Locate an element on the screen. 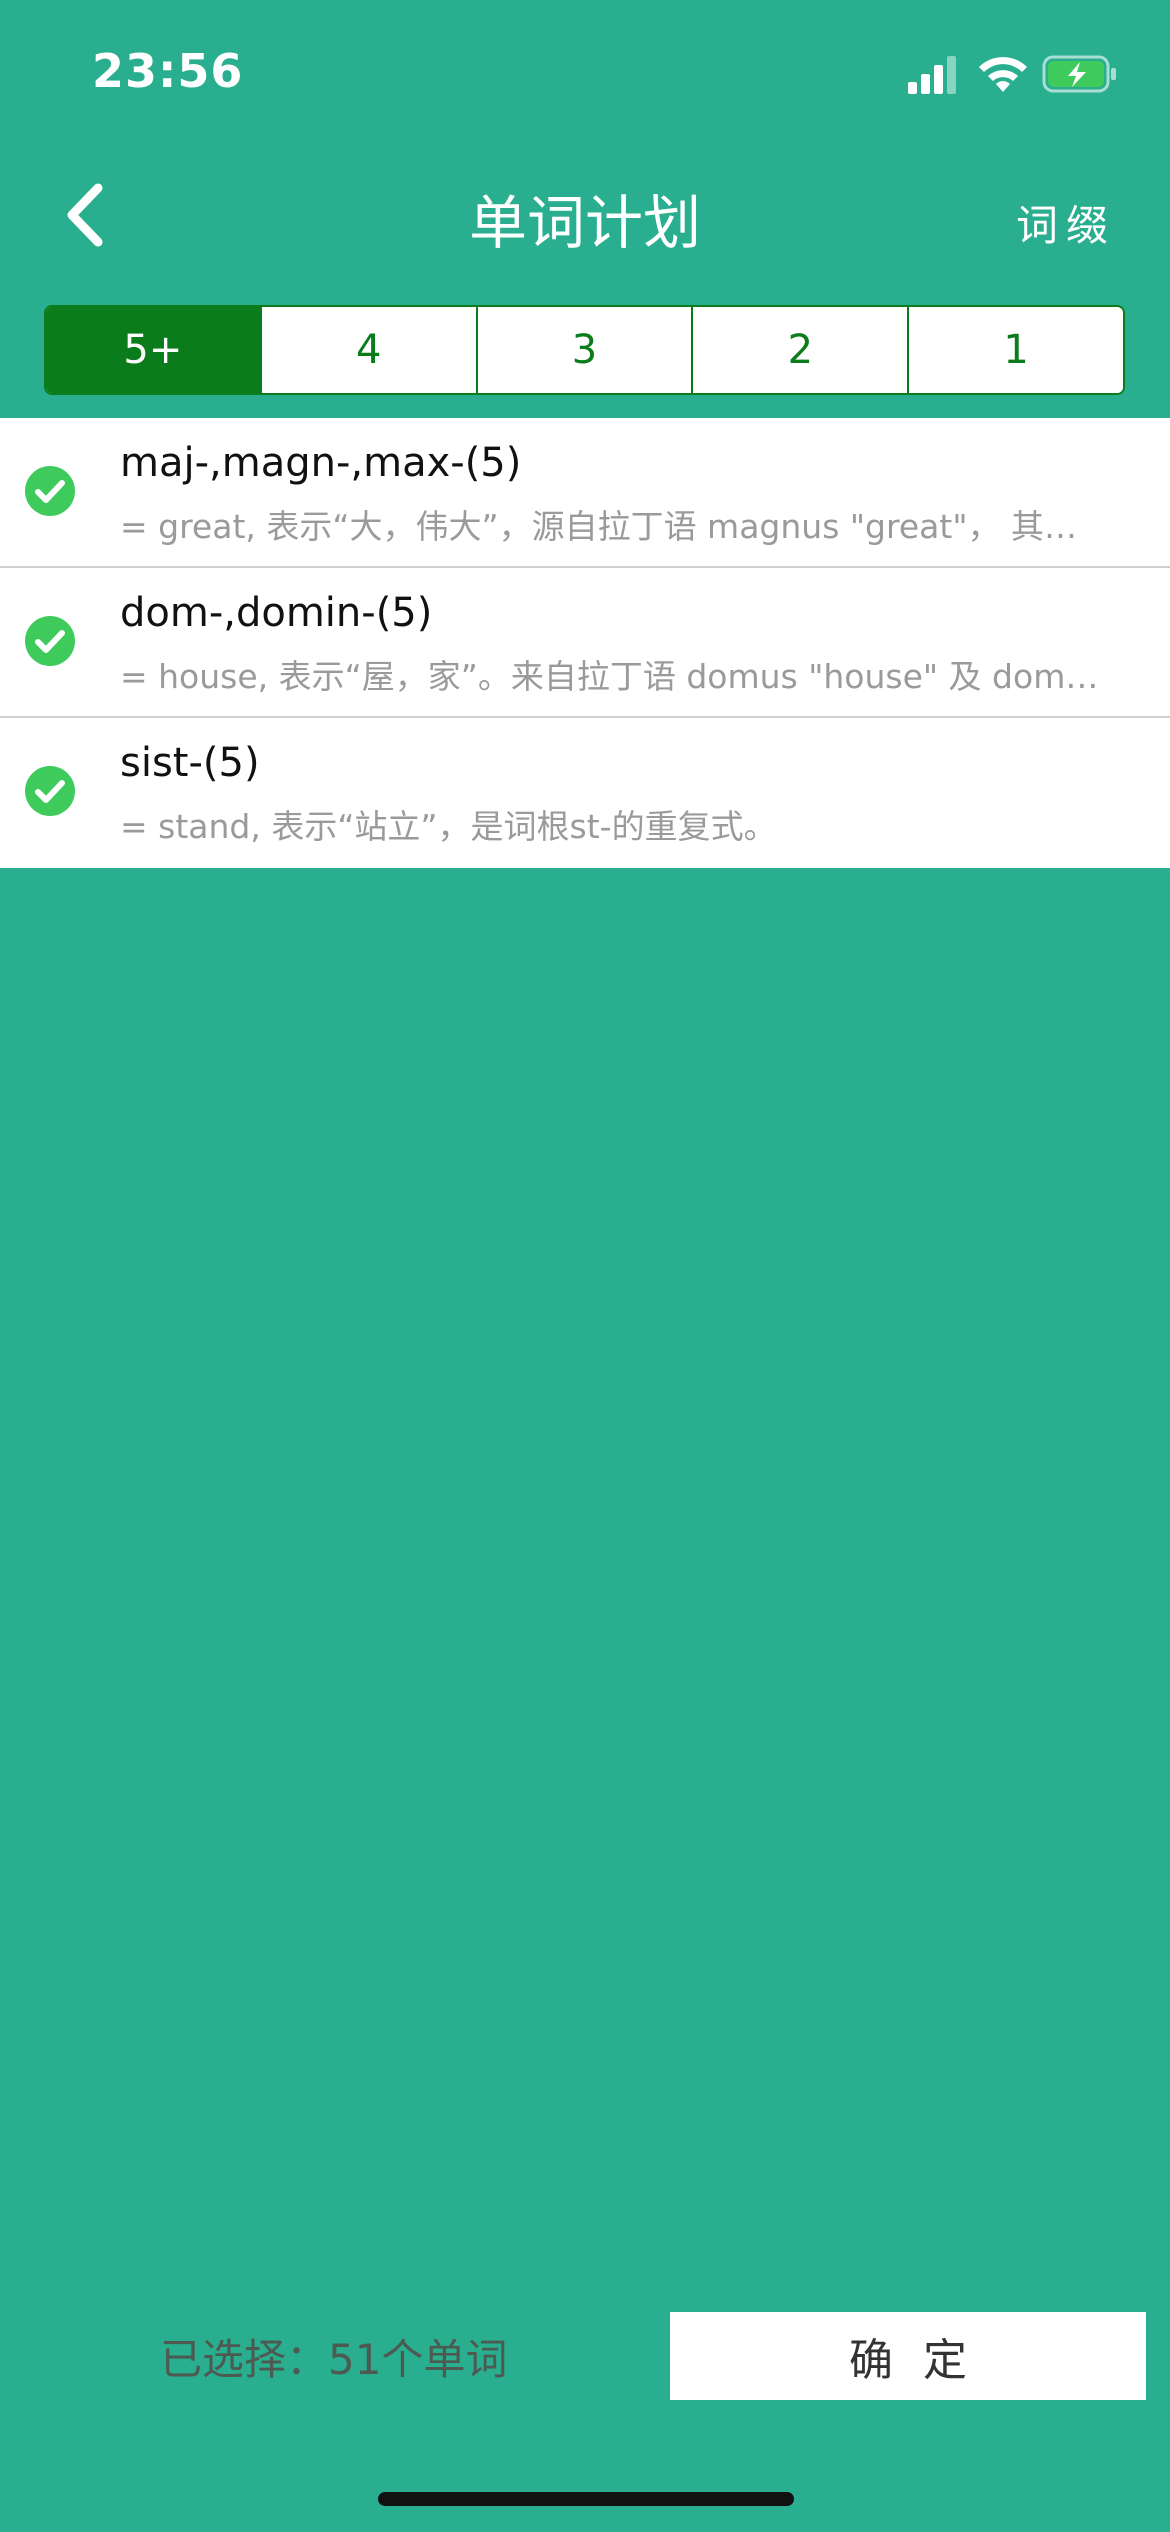 This screenshot has height=2532, width=1170. status-time: 23:56 is located at coordinates (168, 71).